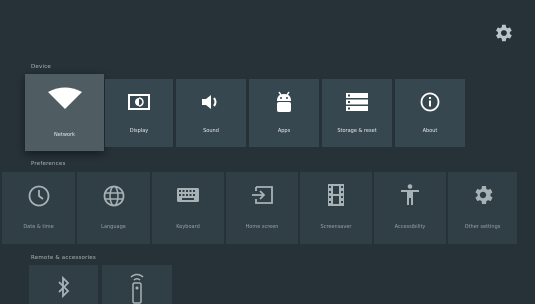 This screenshot has height=304, width=535. What do you see at coordinates (211, 131) in the screenshot?
I see `tile-label: Sound` at bounding box center [211, 131].